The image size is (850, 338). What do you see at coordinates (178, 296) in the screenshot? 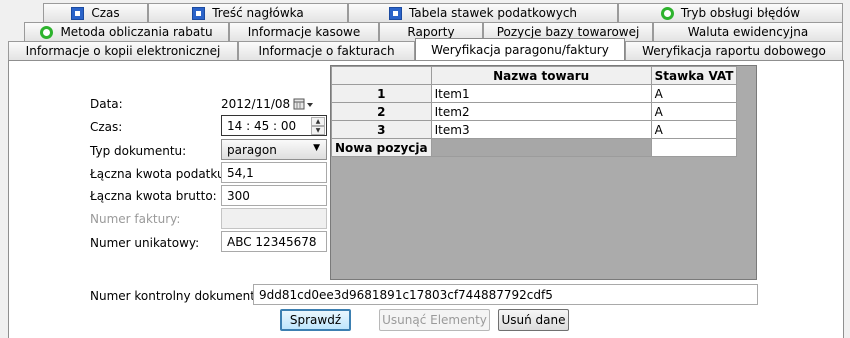
I see `numer-kontrolny-label: Numer kontrolny dokumentu:` at bounding box center [178, 296].